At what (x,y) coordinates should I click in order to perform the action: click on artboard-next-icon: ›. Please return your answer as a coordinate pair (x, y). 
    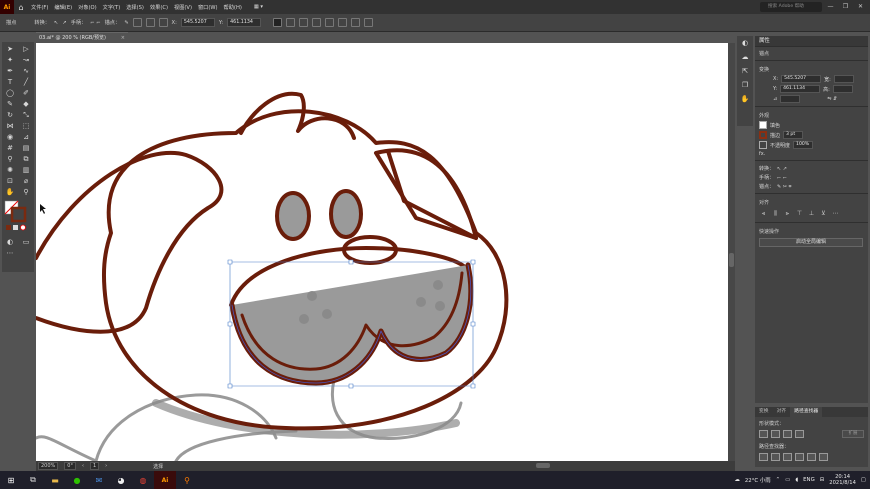
    Looking at the image, I should click on (106, 466).